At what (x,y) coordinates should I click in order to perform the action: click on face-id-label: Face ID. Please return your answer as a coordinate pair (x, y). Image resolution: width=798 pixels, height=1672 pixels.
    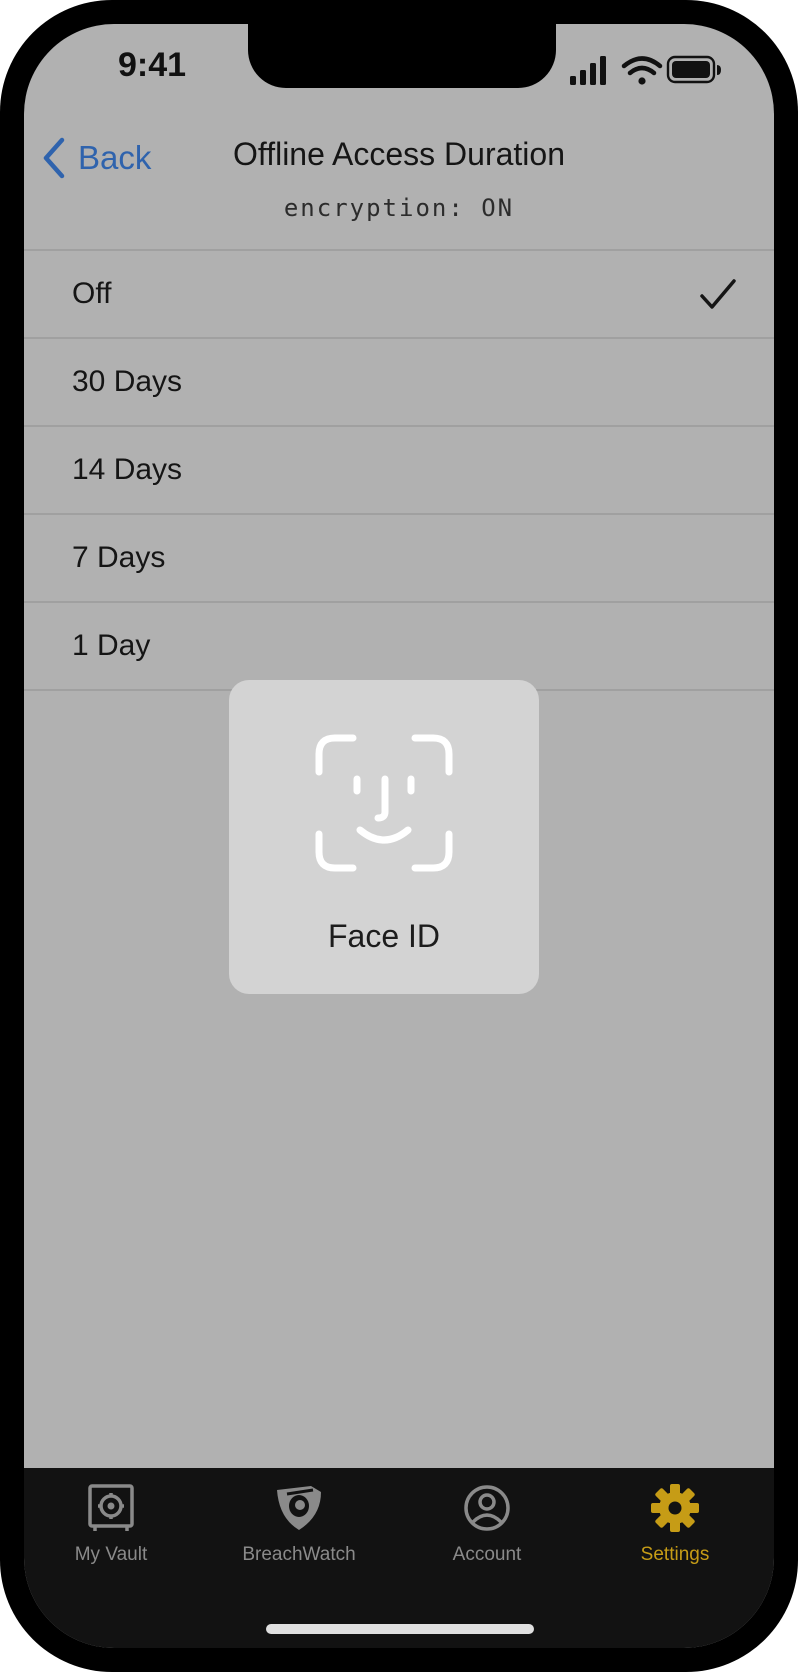
    Looking at the image, I should click on (384, 936).